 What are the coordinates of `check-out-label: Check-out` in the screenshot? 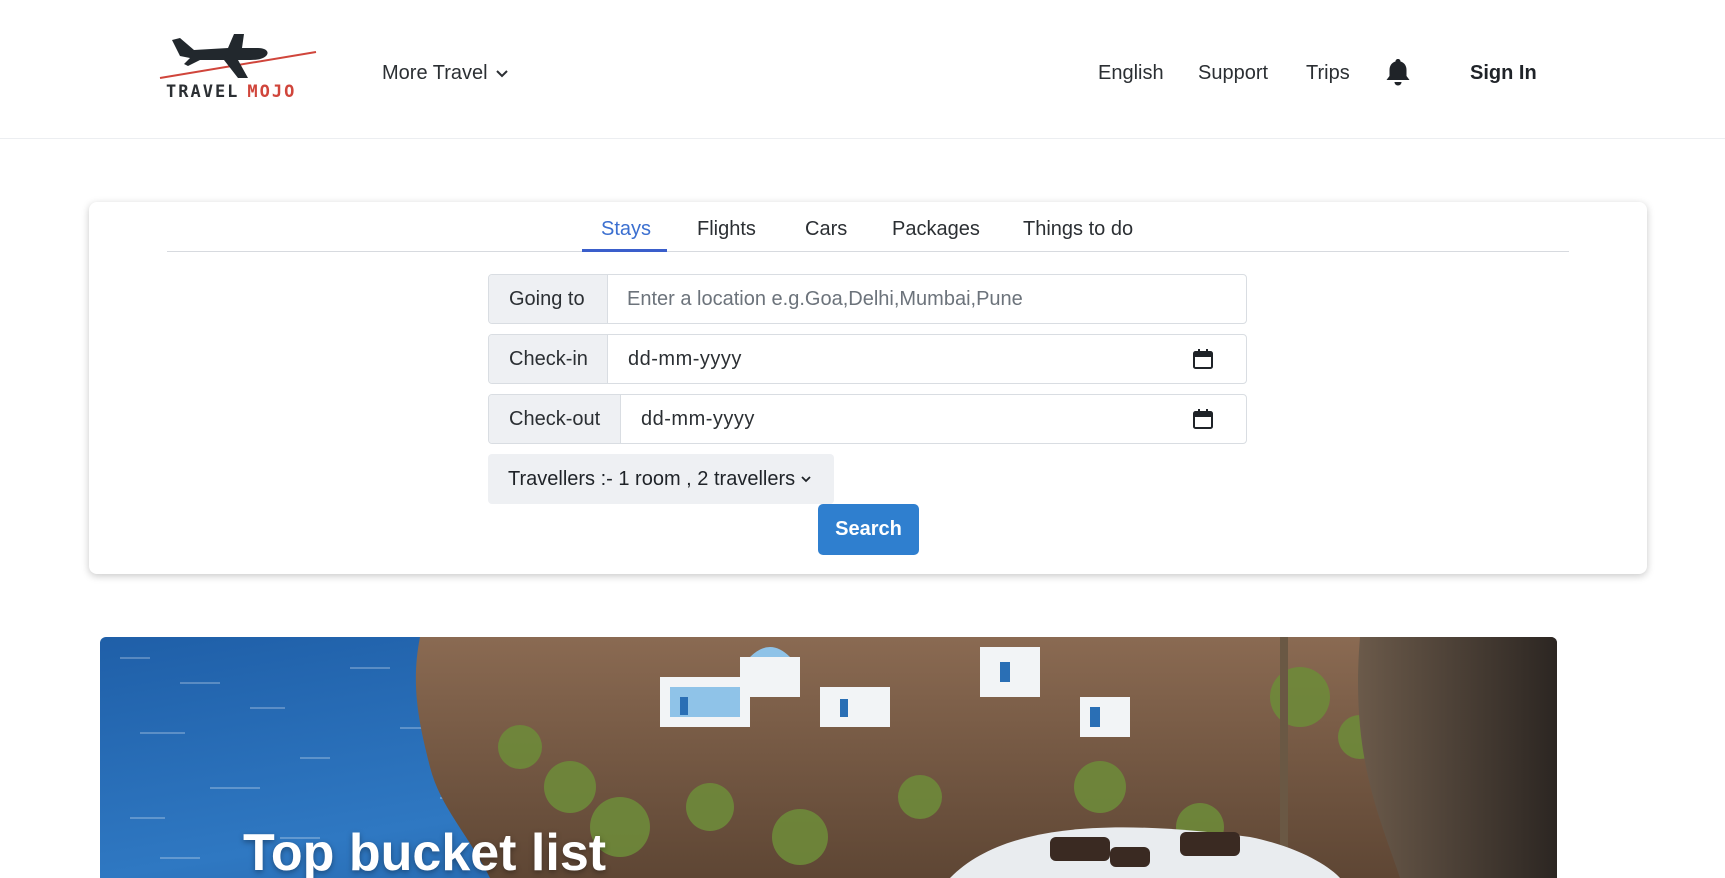 It's located at (555, 419).